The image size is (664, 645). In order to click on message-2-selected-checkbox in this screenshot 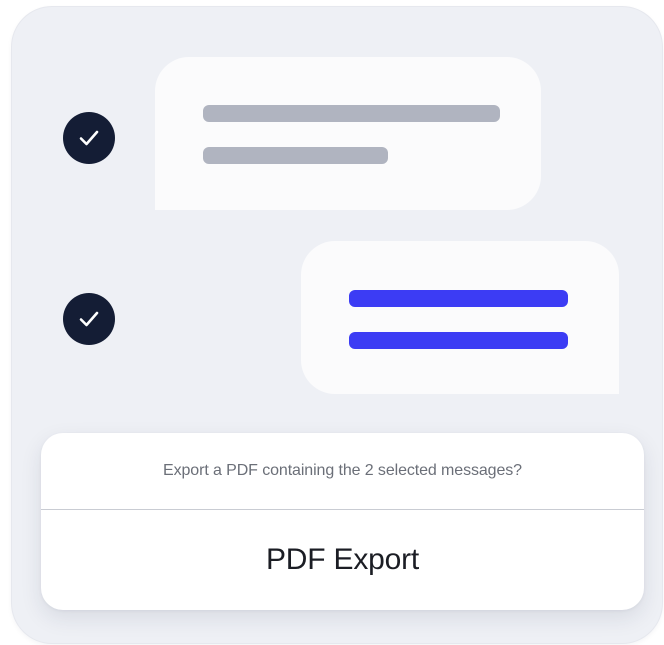, I will do `click(89, 319)`.